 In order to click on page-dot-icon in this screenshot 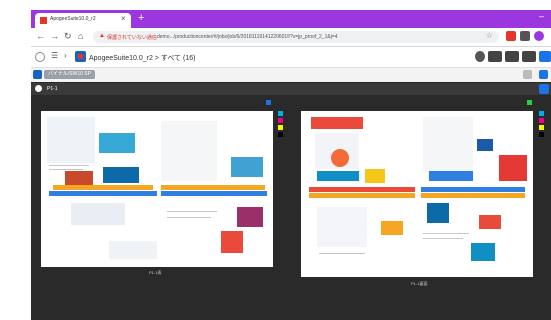, I will do `click(38, 88)`.